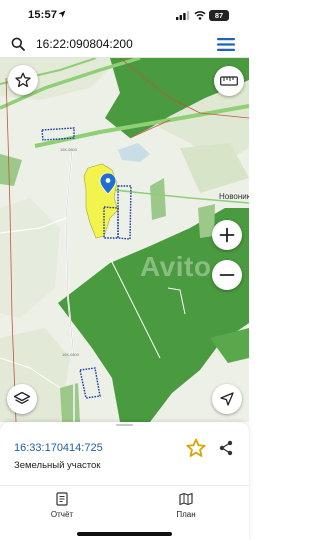 The image size is (320, 540). What do you see at coordinates (186, 514) in the screenshot?
I see `tab-plan-label: План` at bounding box center [186, 514].